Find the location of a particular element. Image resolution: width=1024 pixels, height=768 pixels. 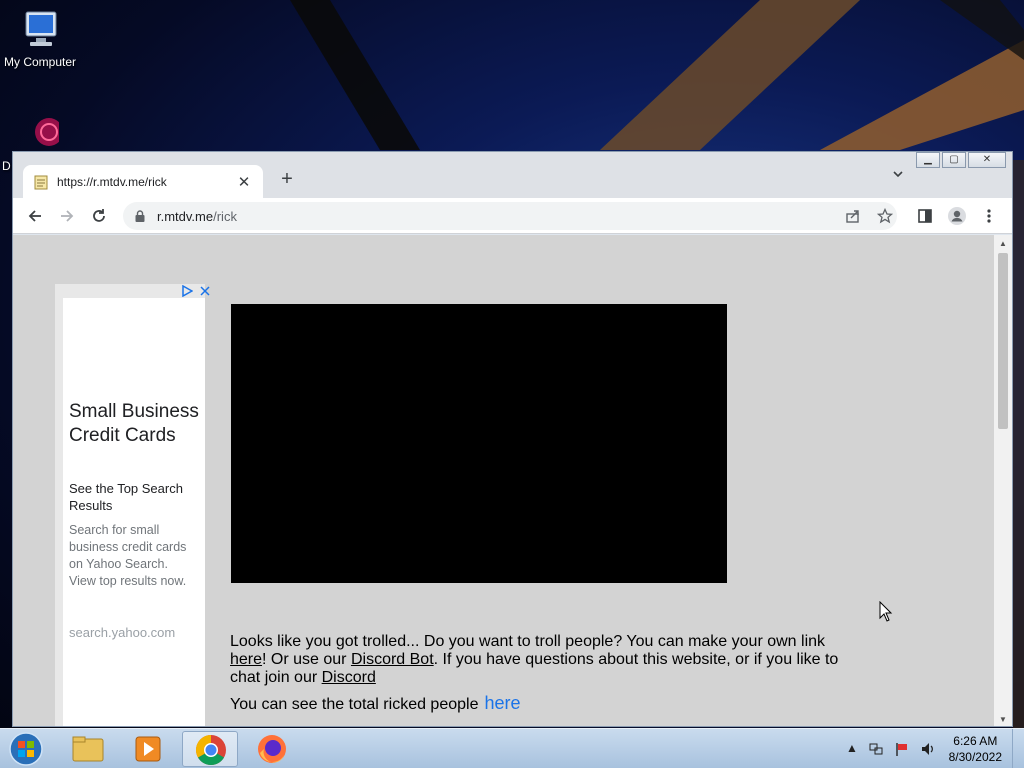

bookmark-star-icon is located at coordinates (885, 216).